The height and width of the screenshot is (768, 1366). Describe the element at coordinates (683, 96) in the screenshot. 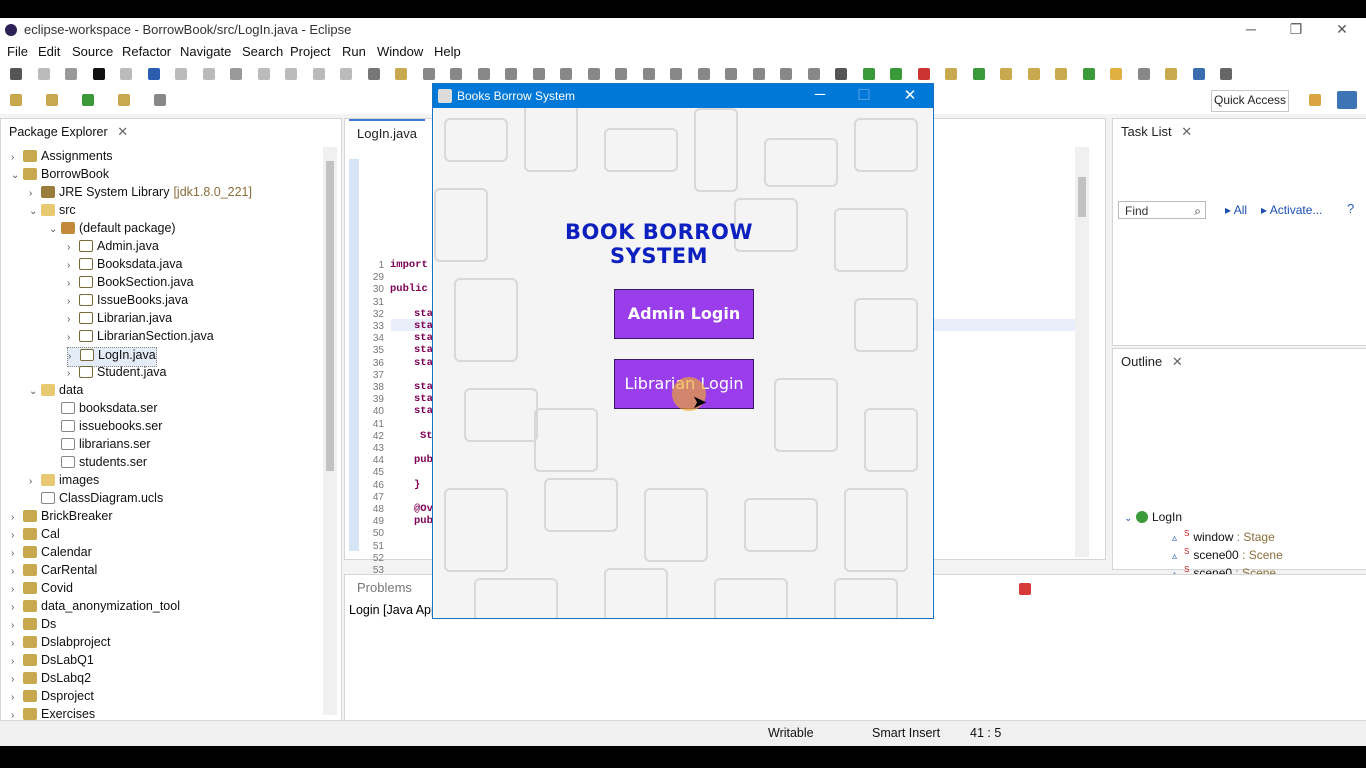

I see `dialog-title-bar: Books Borrow System ─ ☐ ✕` at that location.